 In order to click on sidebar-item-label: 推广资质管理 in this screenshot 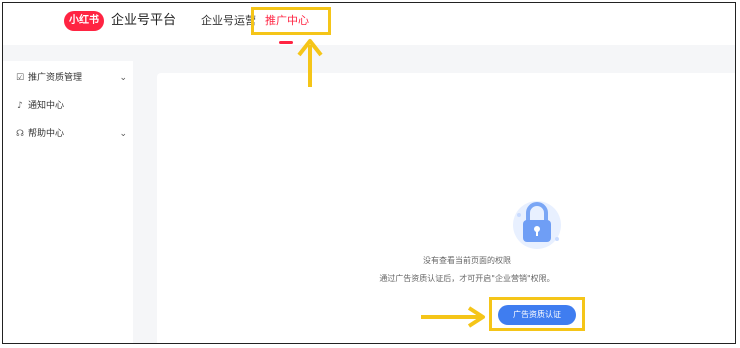, I will do `click(55, 78)`.